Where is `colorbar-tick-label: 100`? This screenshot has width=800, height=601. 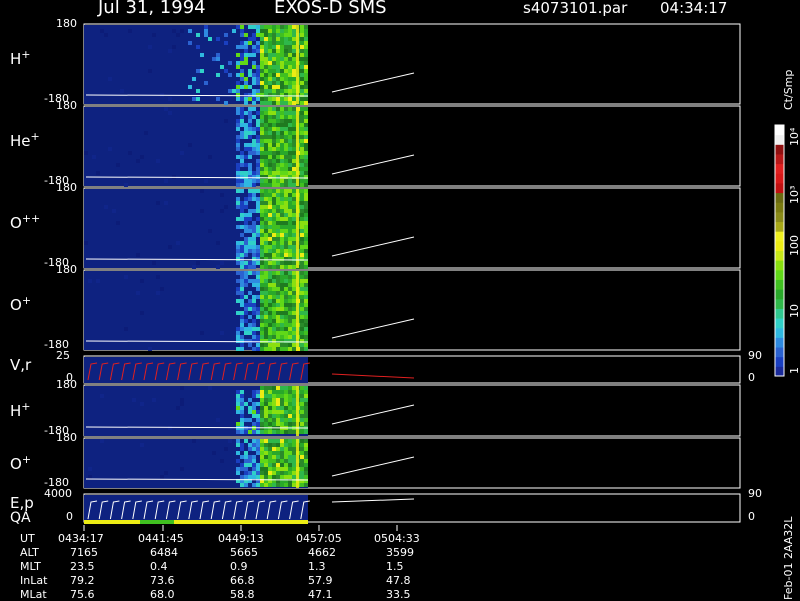
colorbar-tick-label: 100 is located at coordinates (794, 245).